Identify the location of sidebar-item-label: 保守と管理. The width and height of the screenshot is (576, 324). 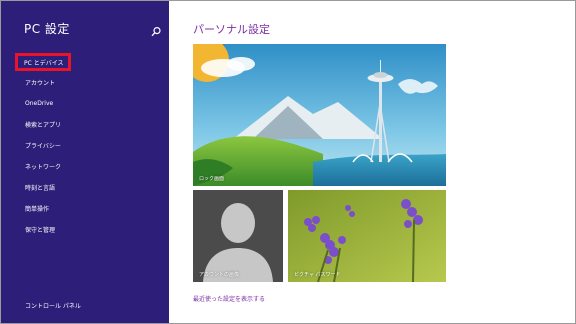
(40, 230).